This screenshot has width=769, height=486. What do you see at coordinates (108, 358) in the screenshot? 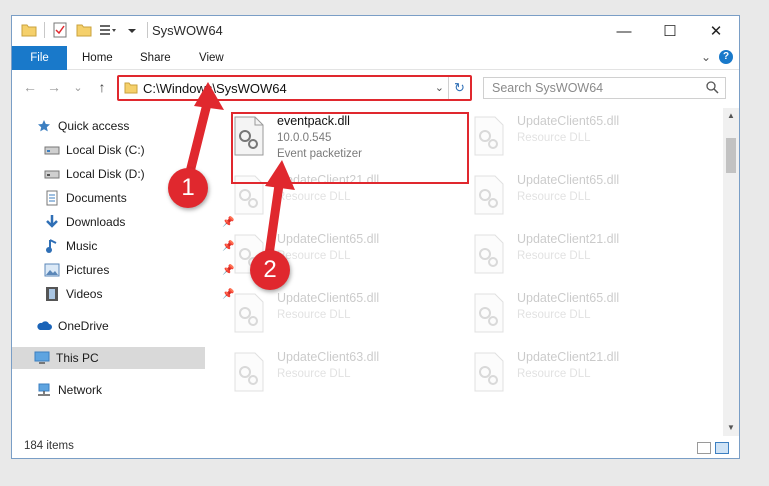
I see `sidebar-item-this-pc: This PC` at bounding box center [108, 358].